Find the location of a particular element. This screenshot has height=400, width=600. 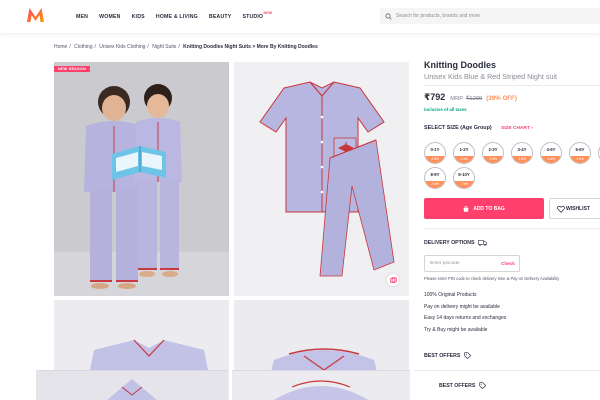

truck-icon is located at coordinates (483, 243).